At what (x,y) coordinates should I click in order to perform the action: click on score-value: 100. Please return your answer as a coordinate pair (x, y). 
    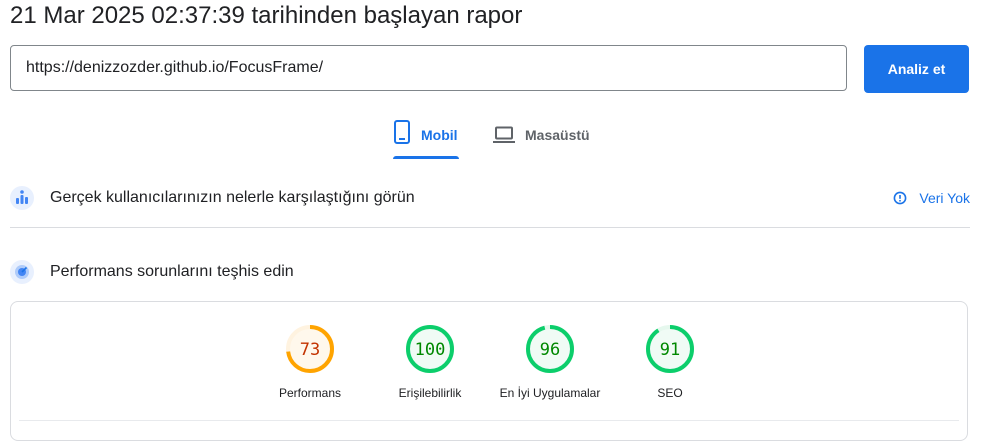
    Looking at the image, I should click on (430, 350).